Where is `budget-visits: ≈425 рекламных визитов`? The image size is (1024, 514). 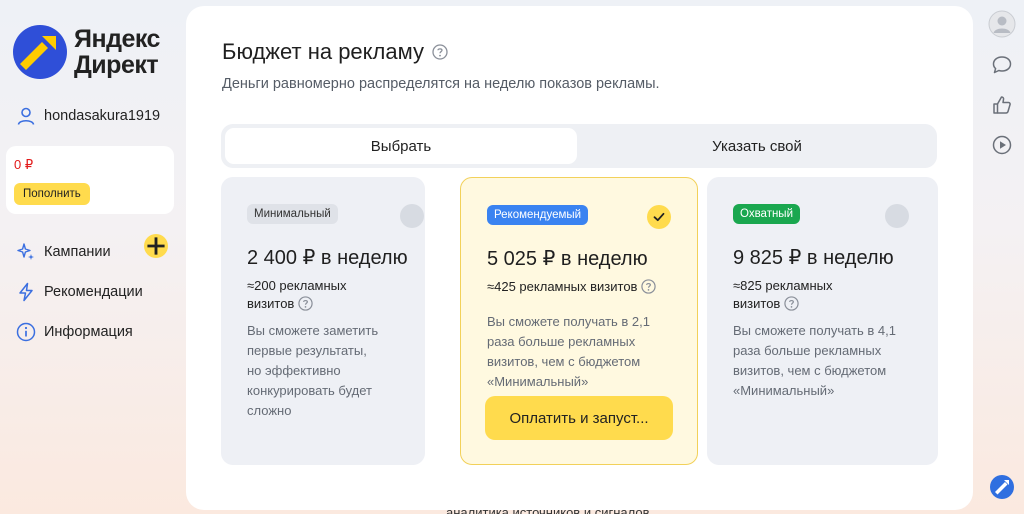
budget-visits: ≈425 рекламных визитов is located at coordinates (572, 287).